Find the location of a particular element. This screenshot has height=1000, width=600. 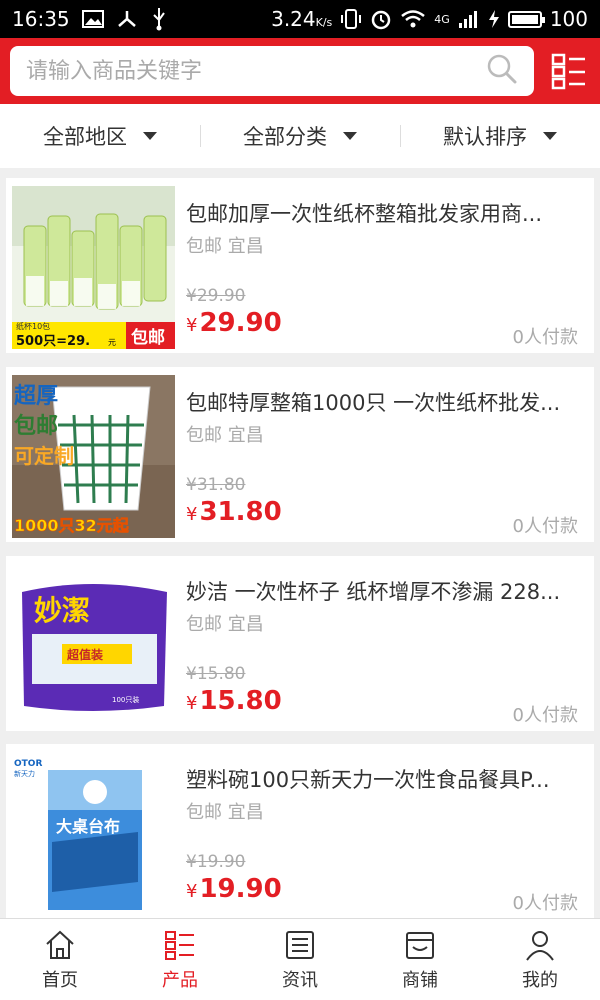

product-image: 超厚 包邮 可定制 1000只32元起 is located at coordinates (93, 456).